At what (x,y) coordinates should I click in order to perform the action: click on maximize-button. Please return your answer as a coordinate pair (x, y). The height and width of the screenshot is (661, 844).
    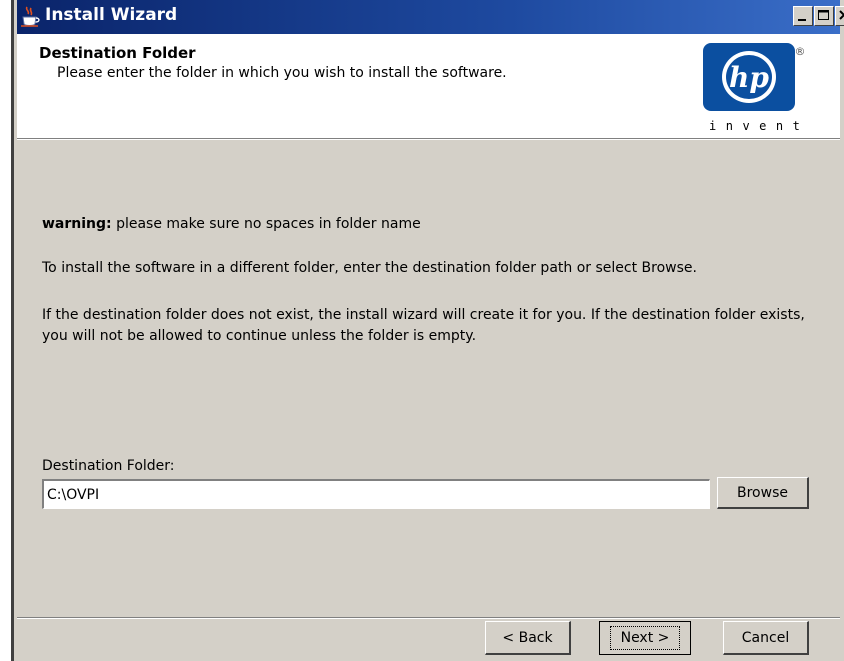
    Looking at the image, I should click on (824, 16).